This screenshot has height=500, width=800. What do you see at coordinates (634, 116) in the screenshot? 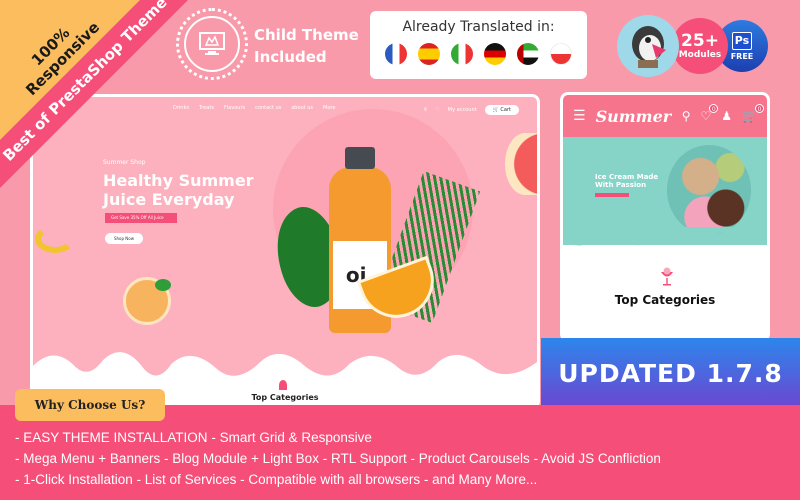
I see `summer-logo: Summer` at bounding box center [634, 116].